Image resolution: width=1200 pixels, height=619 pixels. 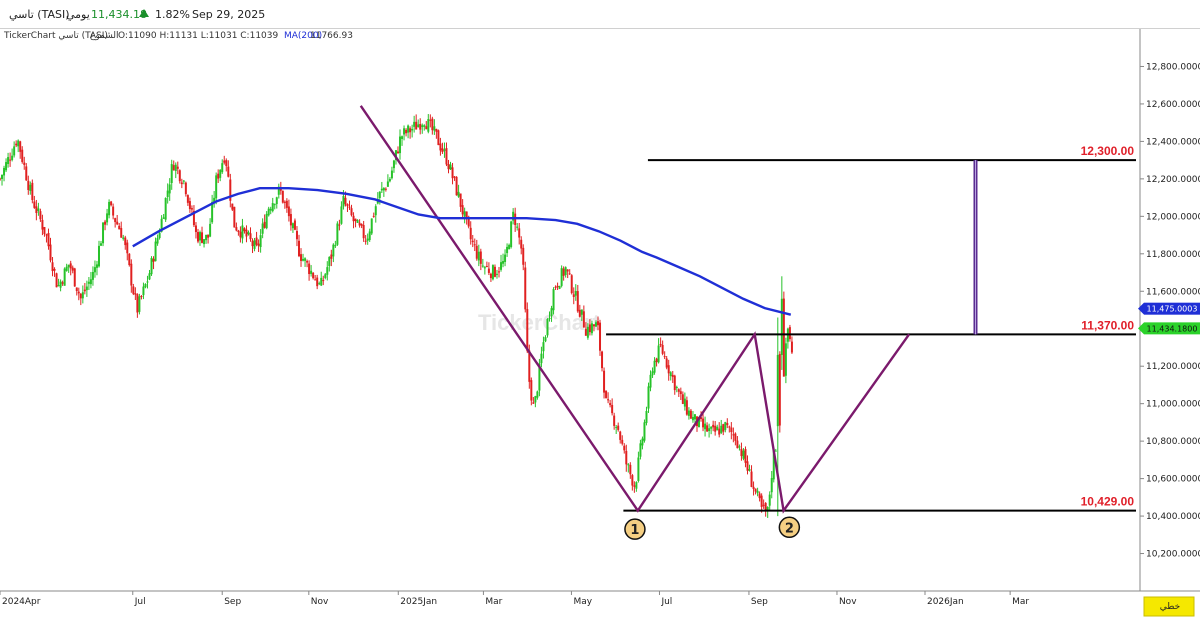 What do you see at coordinates (848, 602) in the screenshot?
I see `x-tick-label: Nov` at bounding box center [848, 602].